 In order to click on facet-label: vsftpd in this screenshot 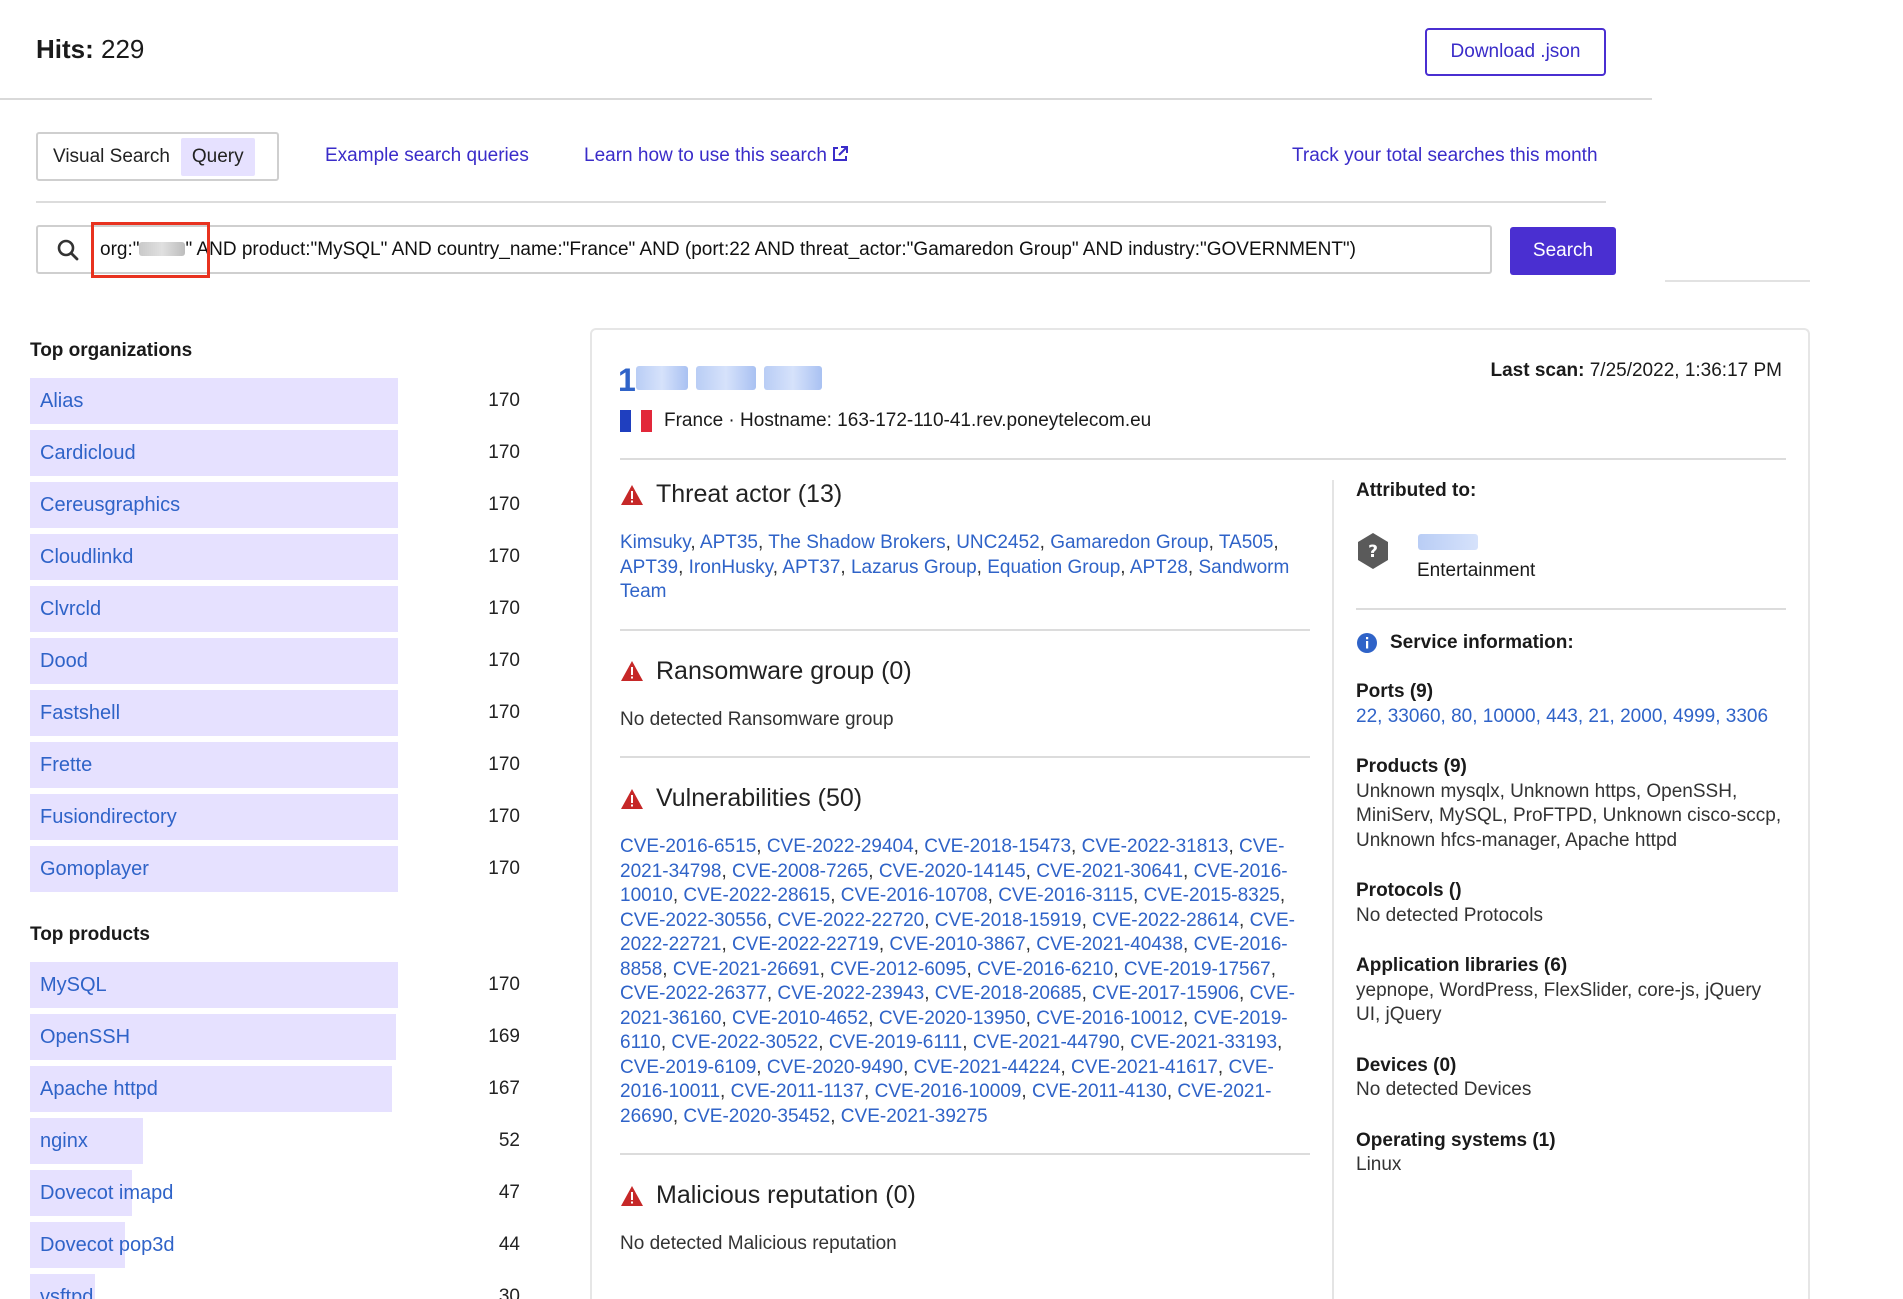, I will do `click(66, 1292)`.